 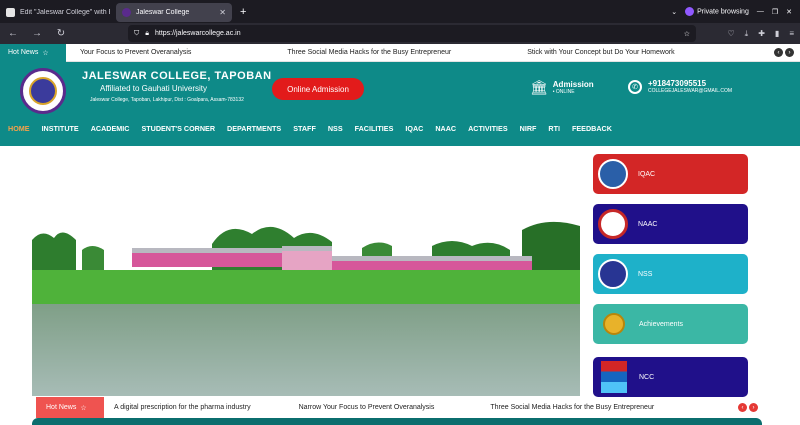 I want to click on college-name: JALESWAR COLLEGE, TAPOBAN, so click(x=177, y=76).